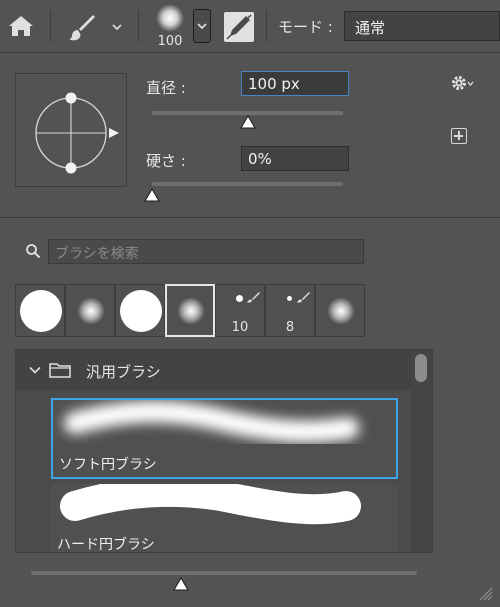 This screenshot has height=607, width=500. What do you see at coordinates (170, 41) in the screenshot?
I see `brush-size-readout: 100` at bounding box center [170, 41].